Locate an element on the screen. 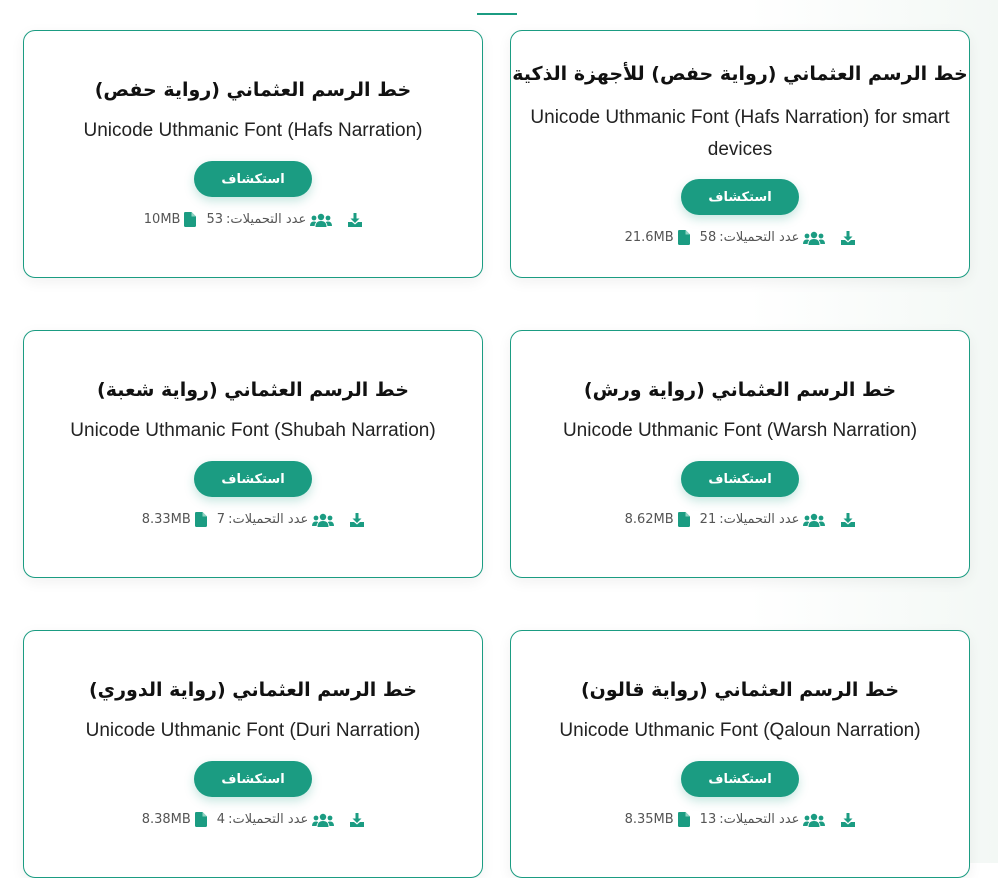 The width and height of the screenshot is (998, 878). file-size-value: 8.38MB is located at coordinates (166, 819).